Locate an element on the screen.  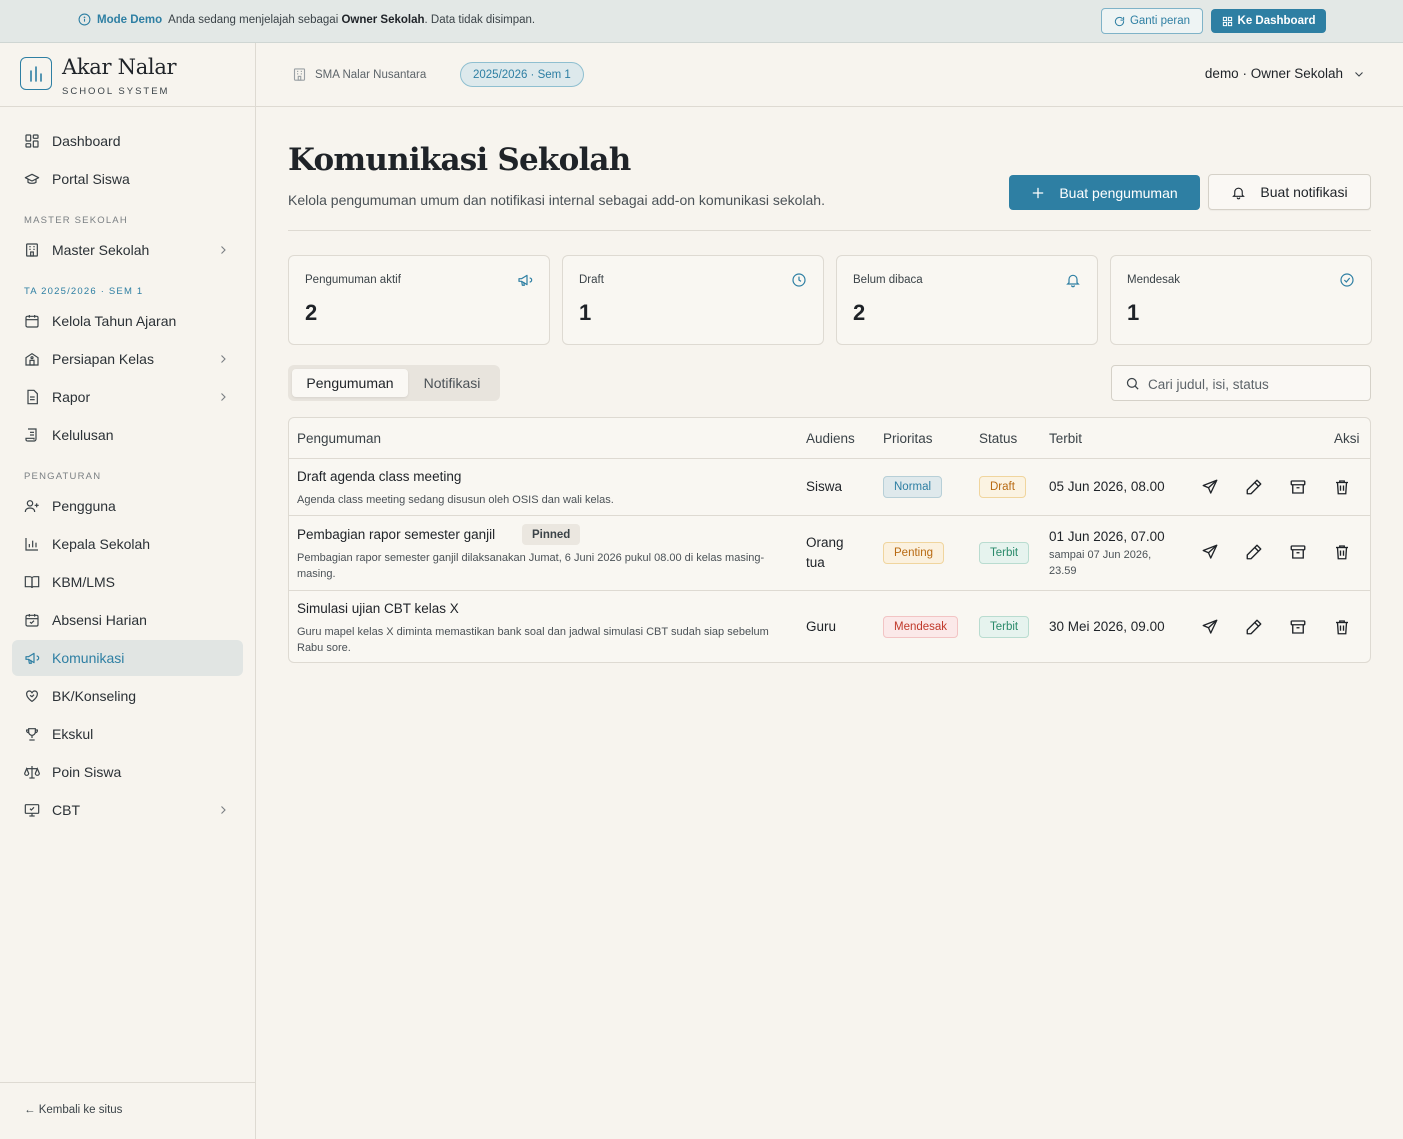
tab-notifikasi: Notifikasi is located at coordinates (452, 383).